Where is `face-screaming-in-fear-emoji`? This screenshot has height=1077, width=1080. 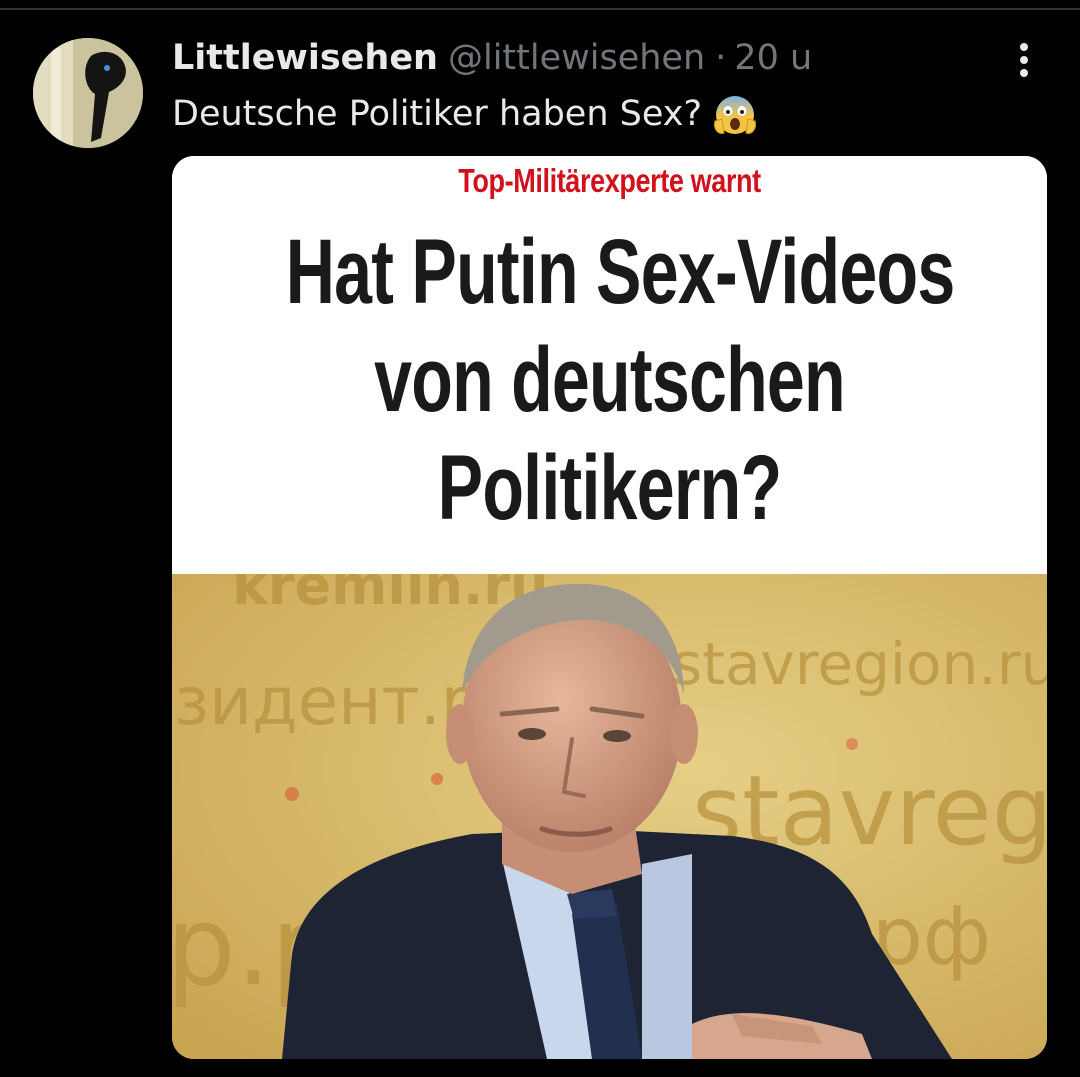 face-screaming-in-fear-emoji is located at coordinates (735, 115).